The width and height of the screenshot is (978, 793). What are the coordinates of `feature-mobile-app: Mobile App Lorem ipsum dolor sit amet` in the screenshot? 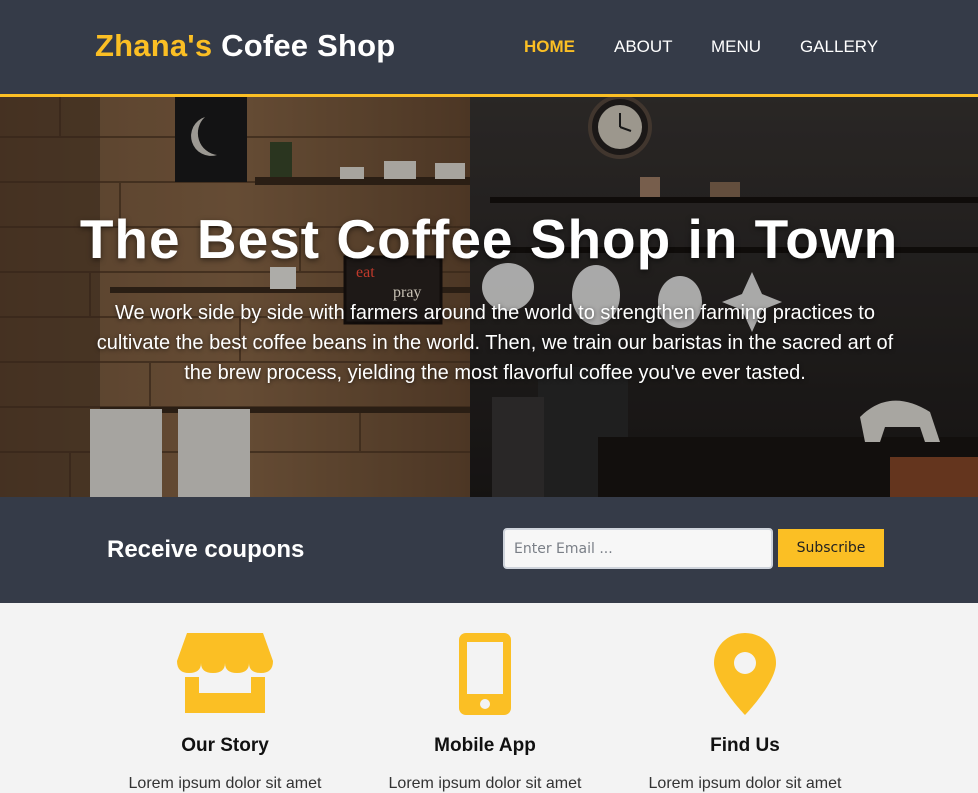 It's located at (485, 697).